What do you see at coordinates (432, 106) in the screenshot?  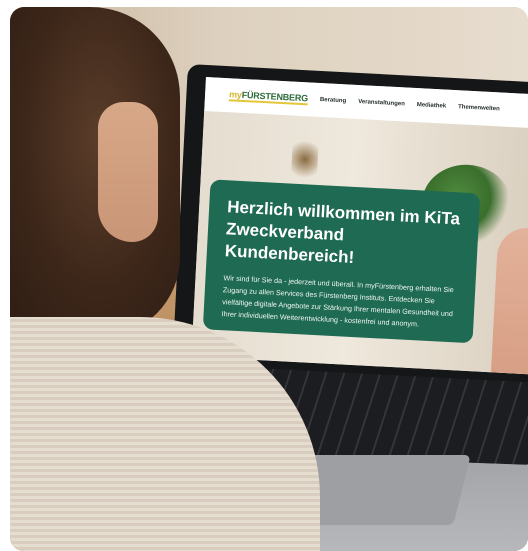 I see `nav-item-mediathek: Mediathek` at bounding box center [432, 106].